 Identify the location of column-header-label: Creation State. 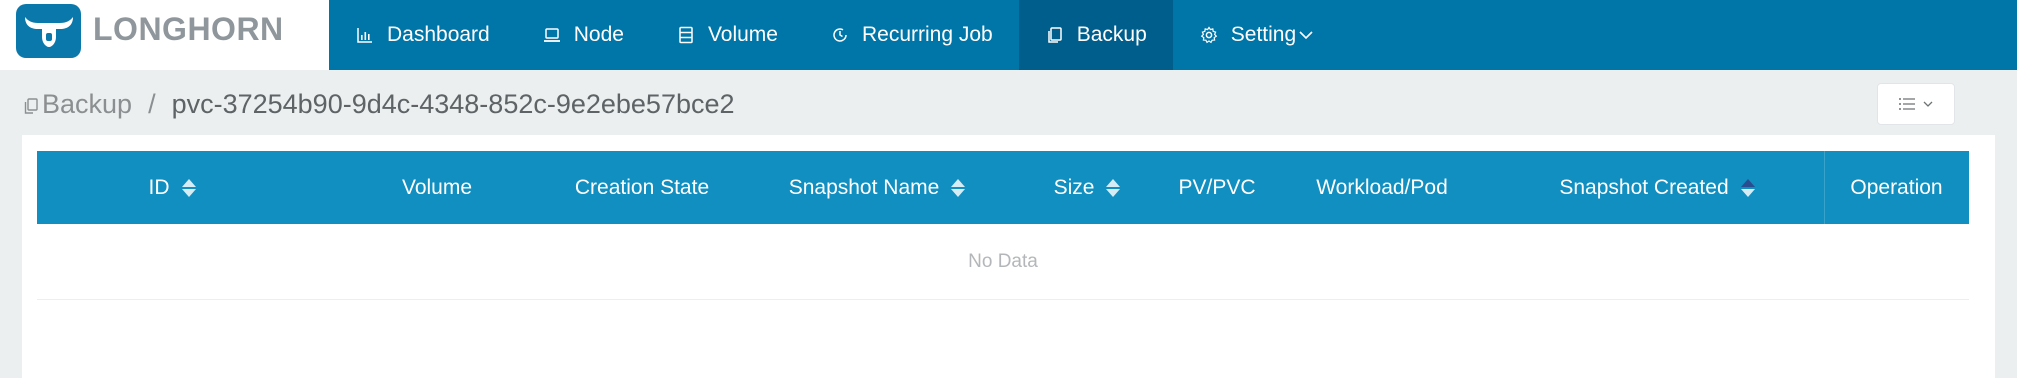
(642, 187).